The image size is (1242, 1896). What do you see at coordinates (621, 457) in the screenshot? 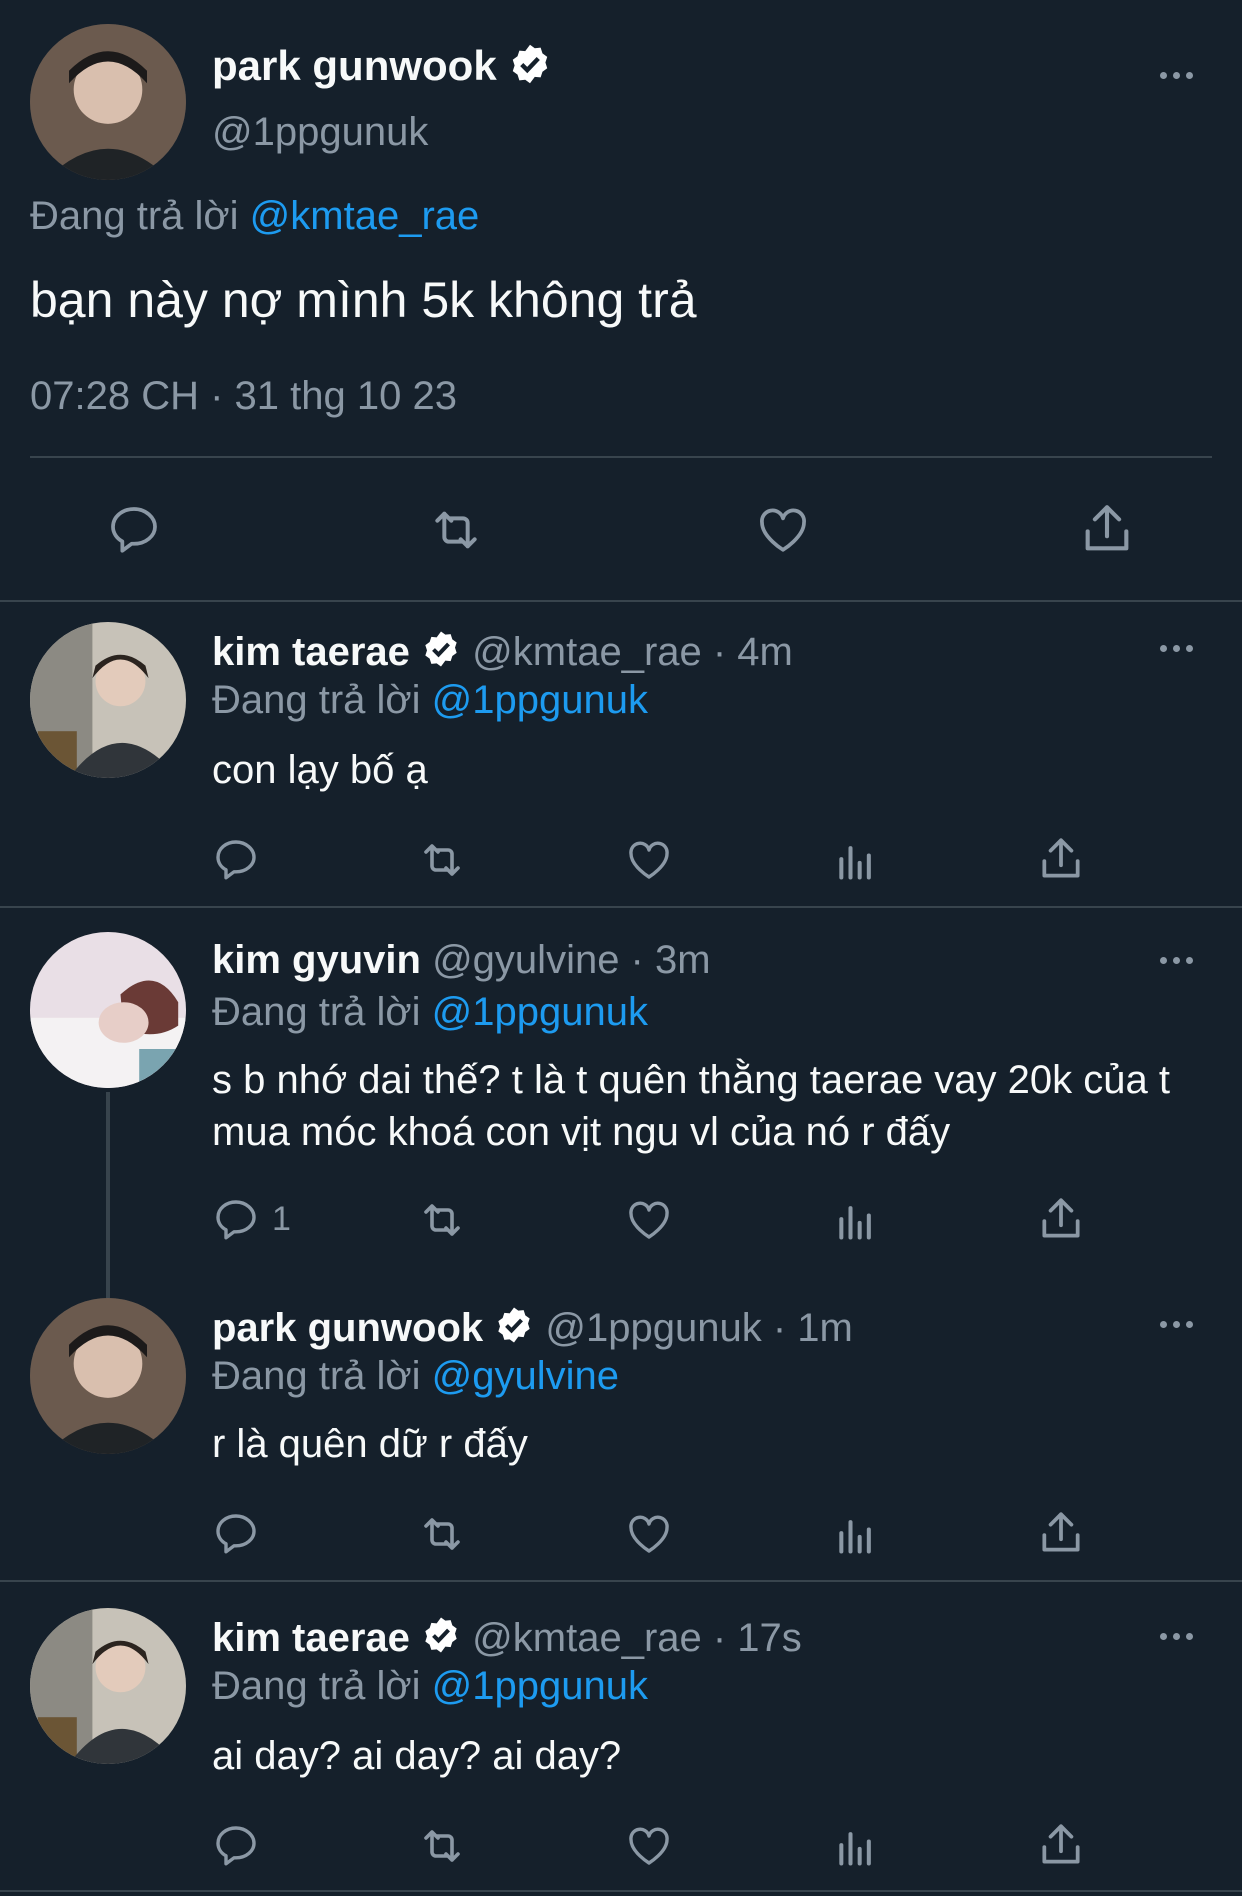
I see `timestamp-divider` at bounding box center [621, 457].